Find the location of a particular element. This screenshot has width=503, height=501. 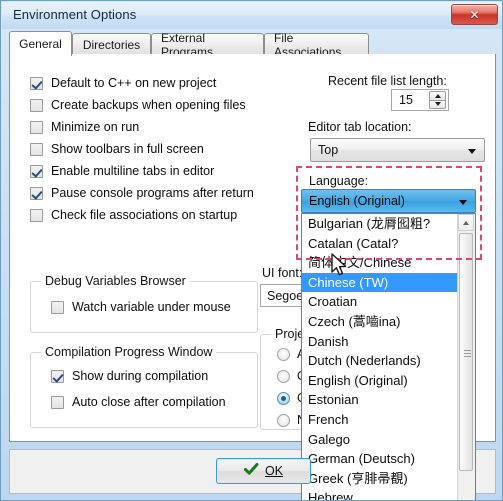

list-item: Estonian is located at coordinates (380, 400).